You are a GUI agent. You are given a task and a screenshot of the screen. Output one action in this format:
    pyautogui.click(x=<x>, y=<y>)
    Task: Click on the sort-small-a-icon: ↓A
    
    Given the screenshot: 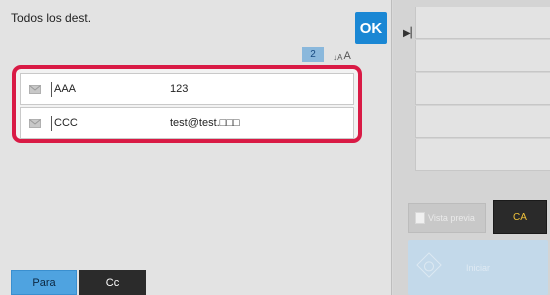 What is the action you would take?
    pyautogui.click(x=338, y=57)
    